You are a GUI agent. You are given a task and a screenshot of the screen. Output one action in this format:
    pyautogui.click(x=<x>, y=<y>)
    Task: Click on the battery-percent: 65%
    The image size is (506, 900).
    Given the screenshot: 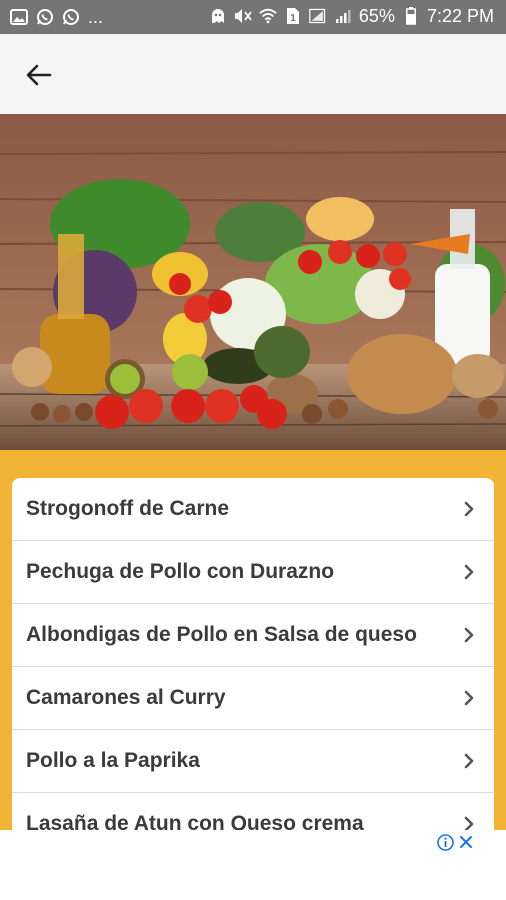 What is the action you would take?
    pyautogui.click(x=376, y=16)
    